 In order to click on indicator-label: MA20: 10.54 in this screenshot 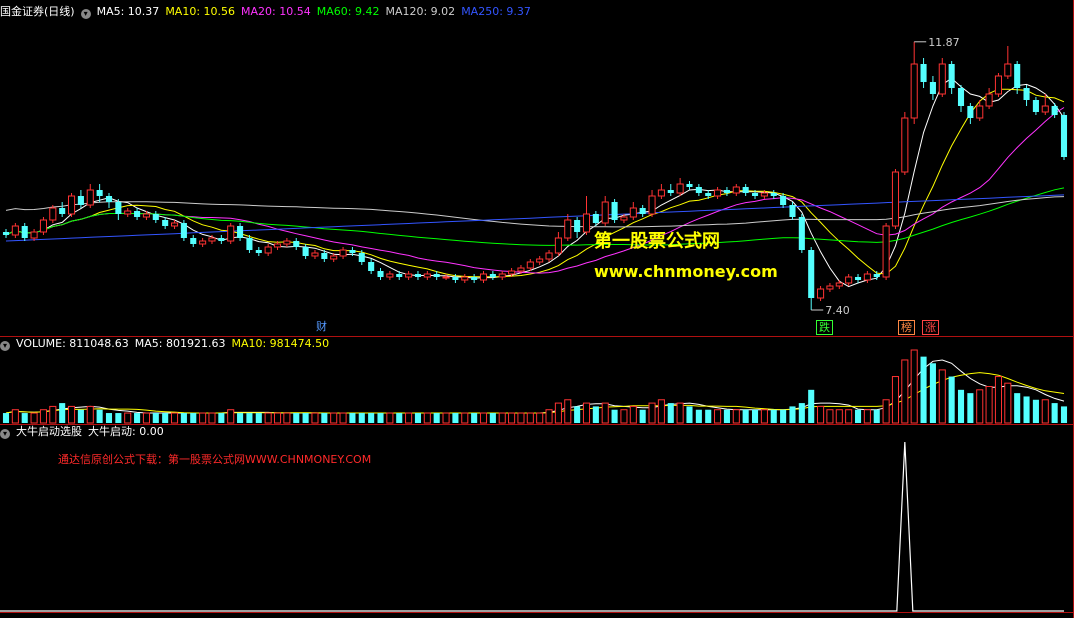, I will do `click(276, 11)`.